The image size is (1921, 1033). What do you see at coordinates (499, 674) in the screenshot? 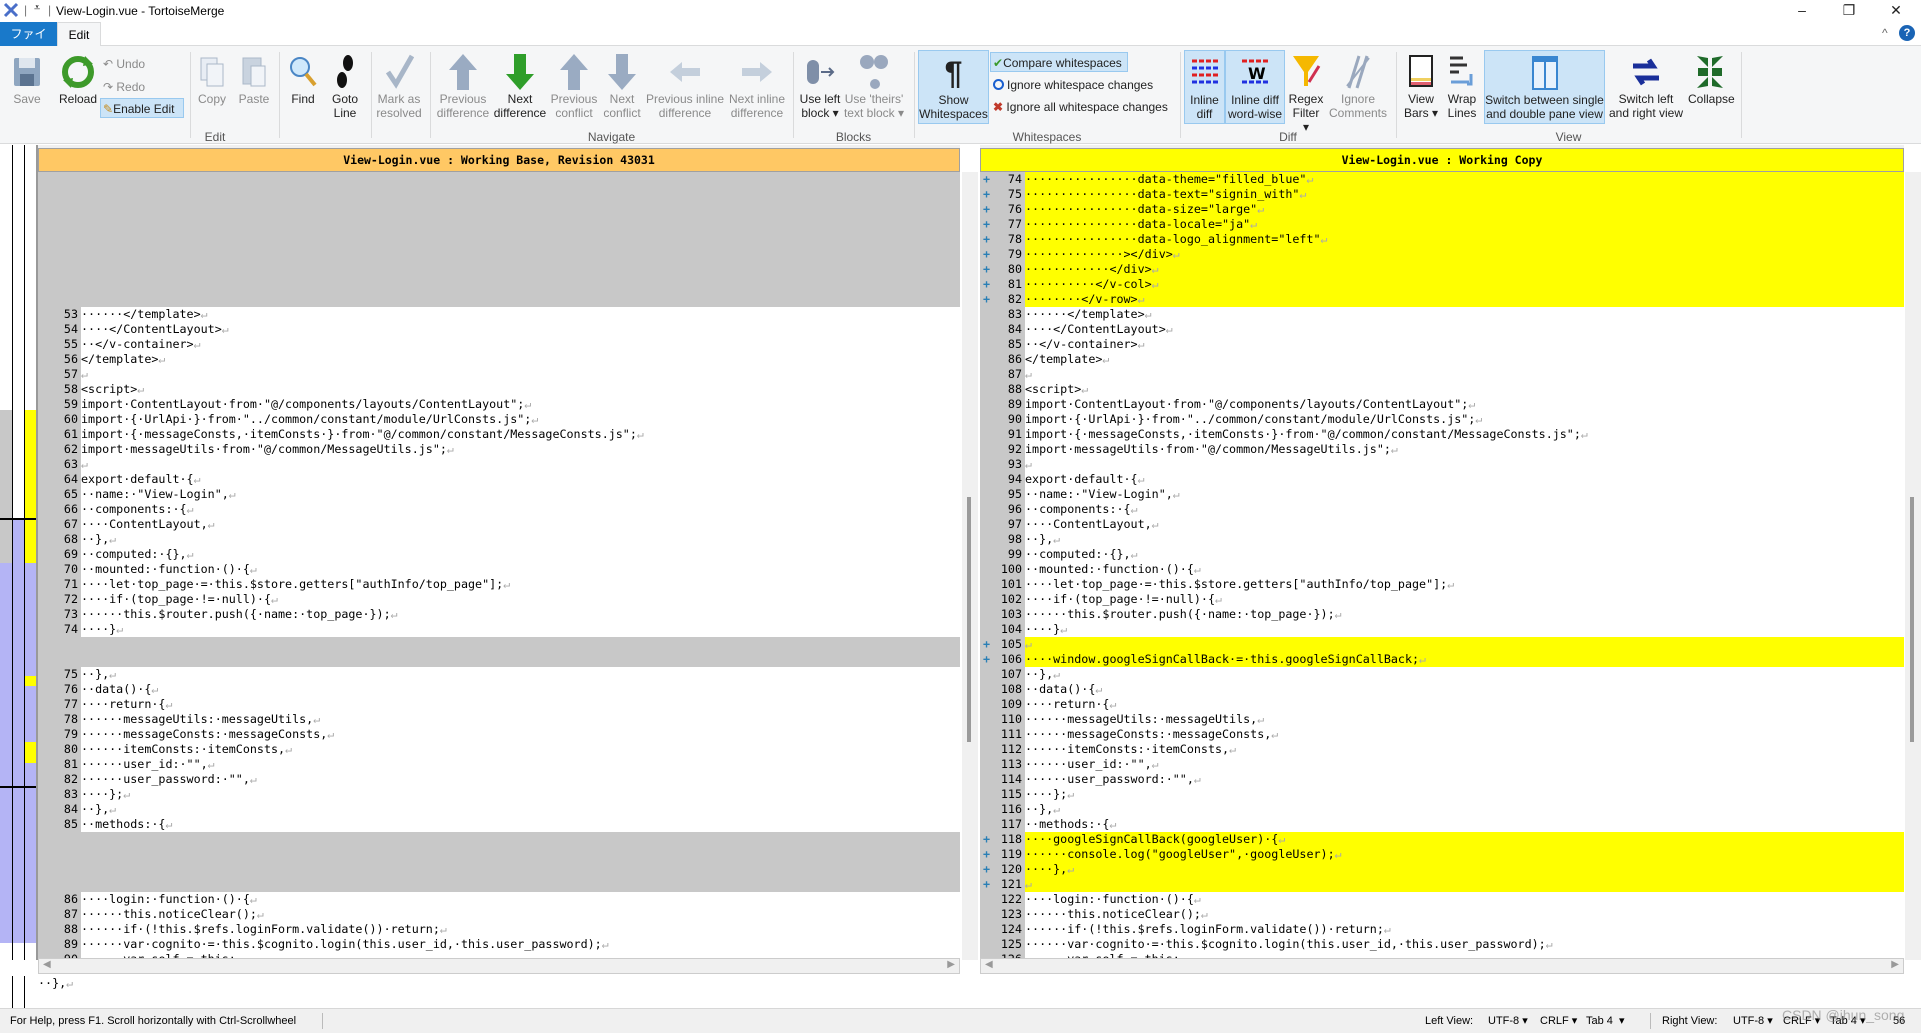
I see `code-line: 75 ··},` at bounding box center [499, 674].